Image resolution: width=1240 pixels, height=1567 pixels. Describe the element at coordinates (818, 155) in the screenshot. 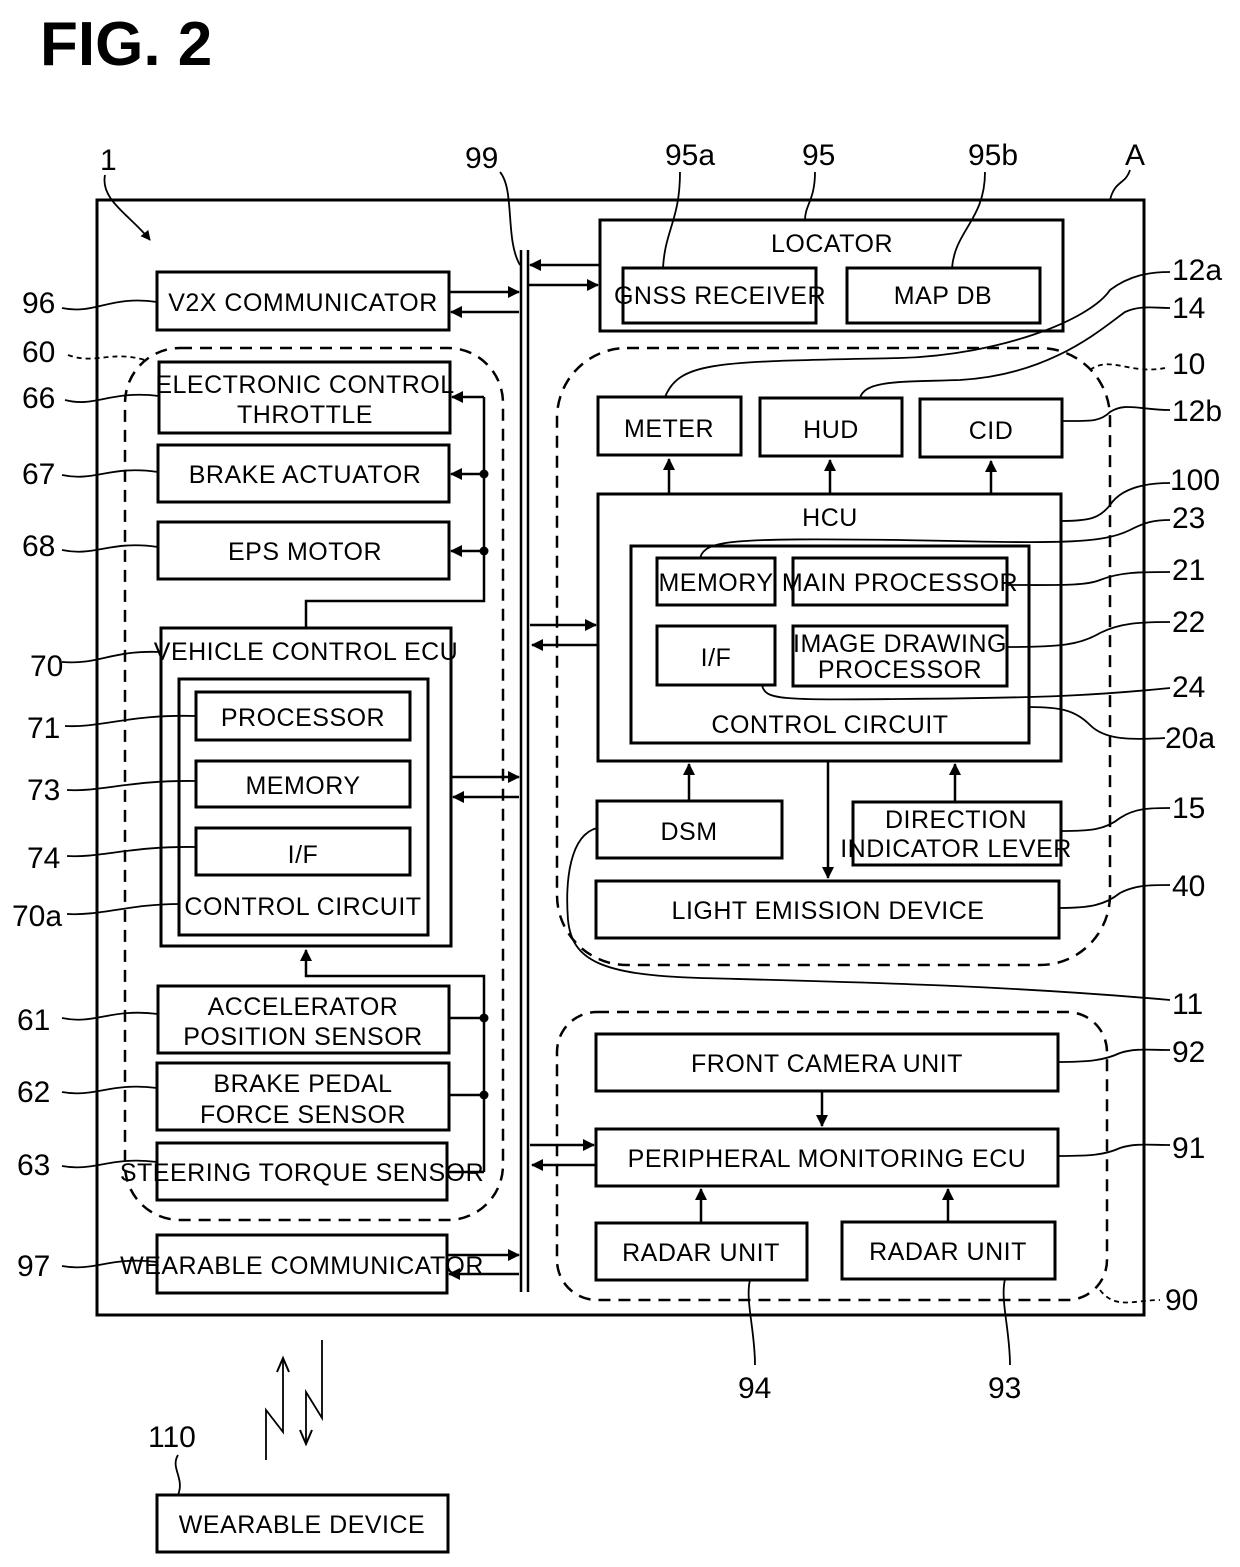

I see `ref-locator: 95` at that location.